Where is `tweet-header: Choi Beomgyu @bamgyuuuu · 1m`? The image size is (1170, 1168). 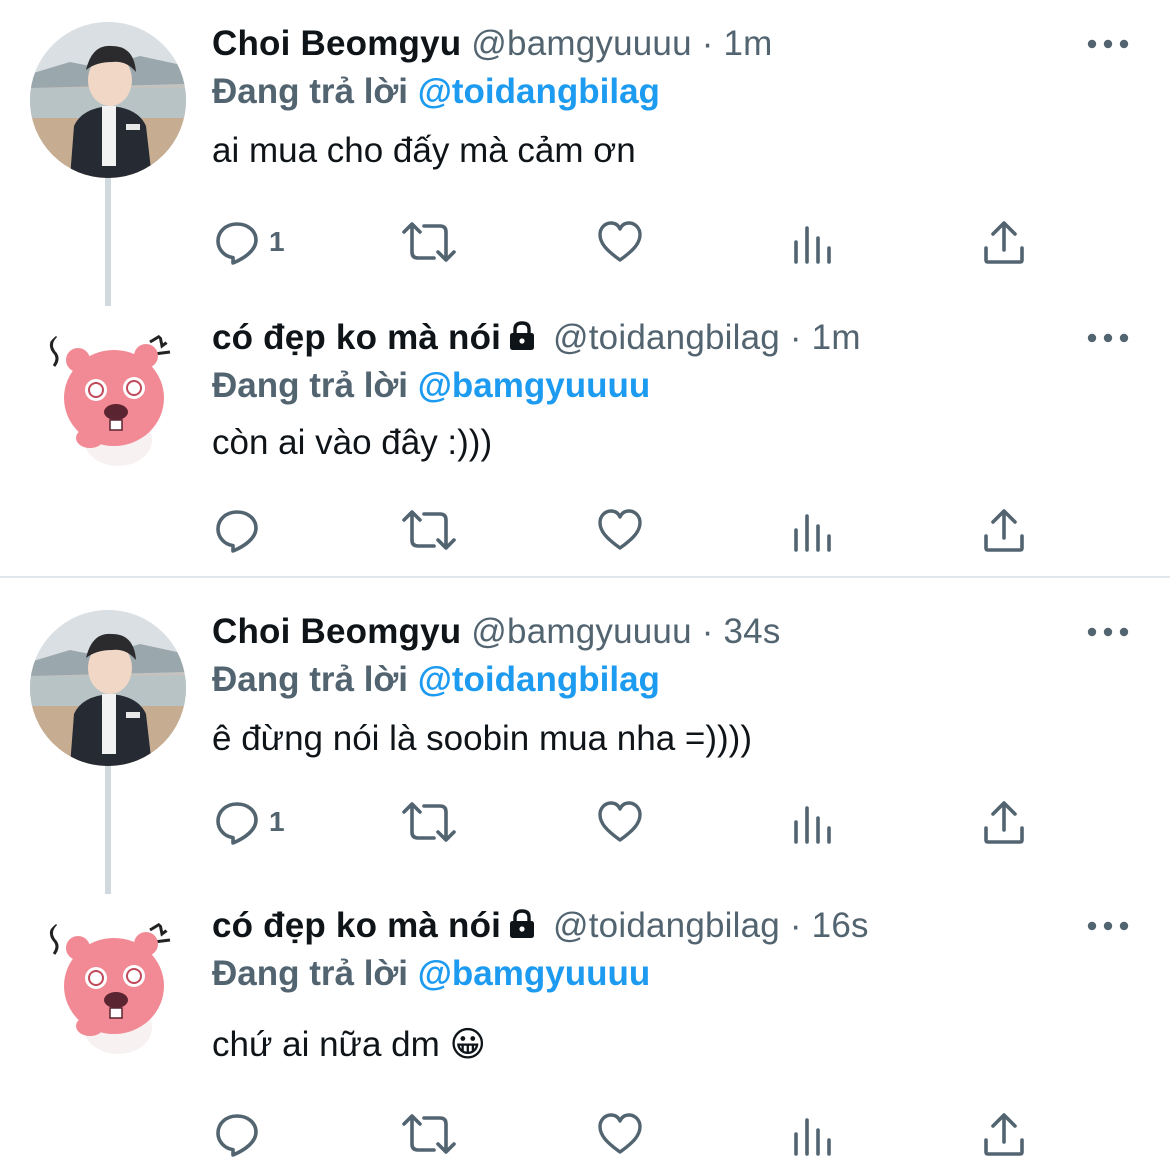 tweet-header: Choi Beomgyu @bamgyuuuu · 1m is located at coordinates (492, 44).